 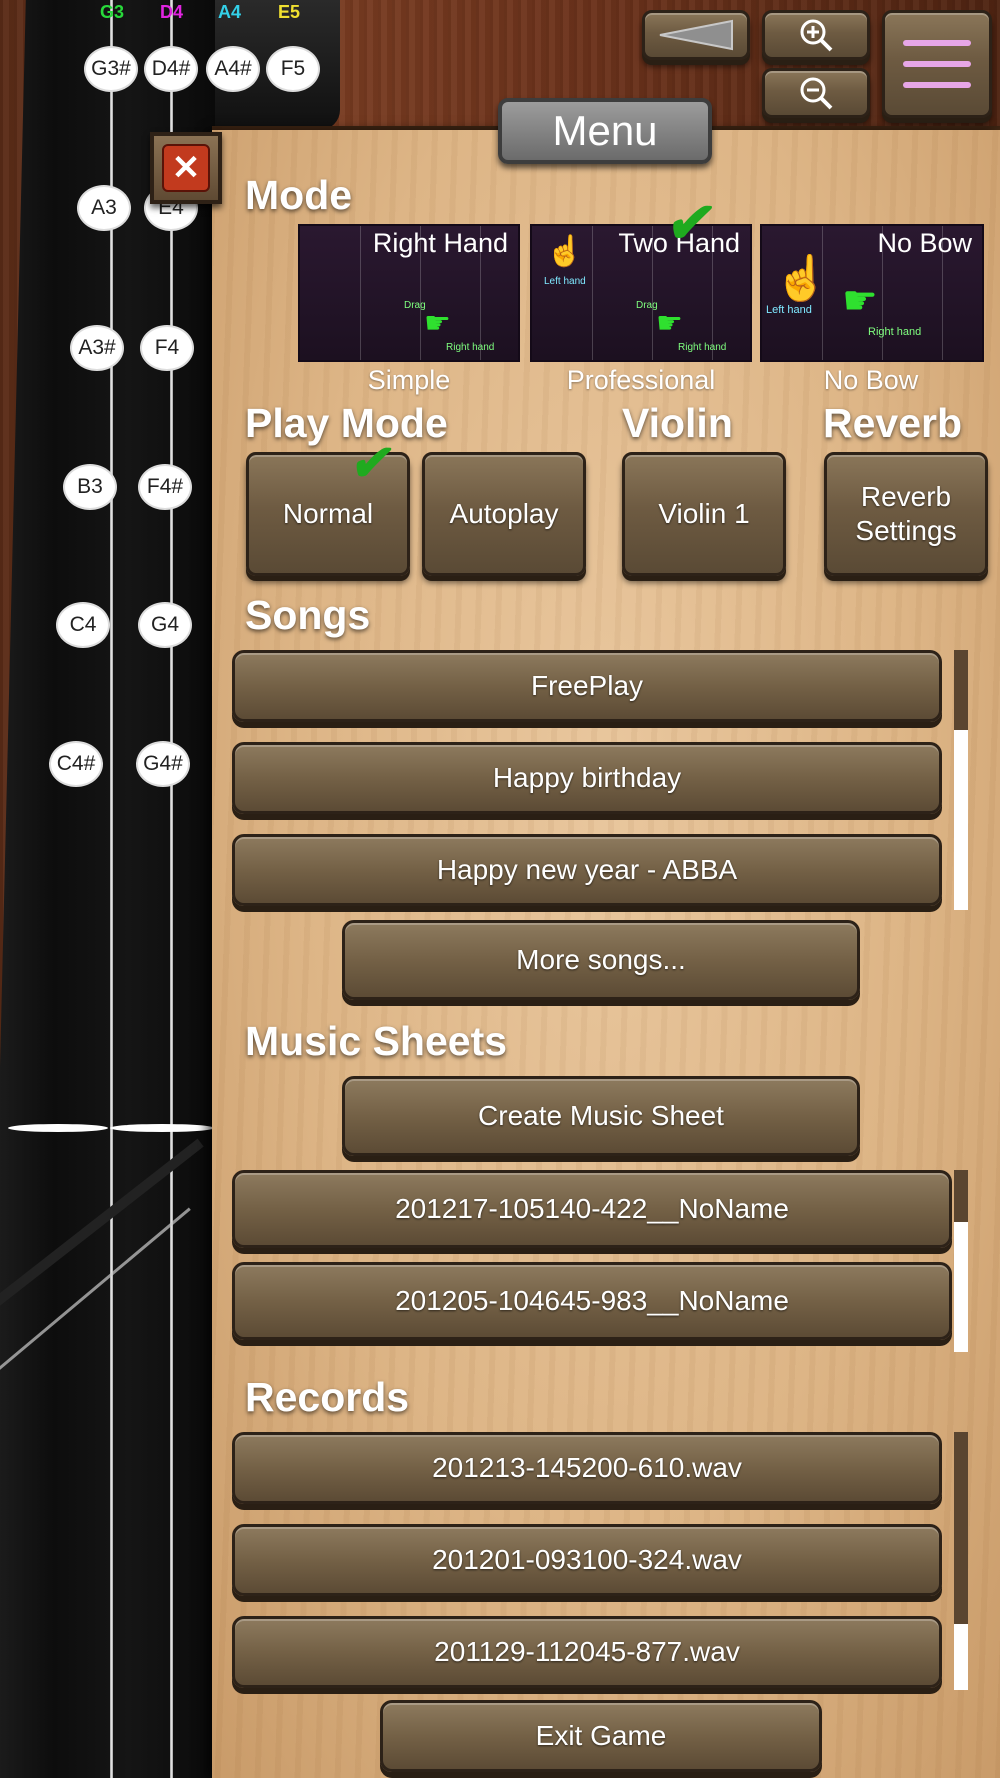 What do you see at coordinates (641, 293) in the screenshot?
I see `mode-card-two-hand: Two Hand ☝ Left hand Drag ☛ Right hand` at bounding box center [641, 293].